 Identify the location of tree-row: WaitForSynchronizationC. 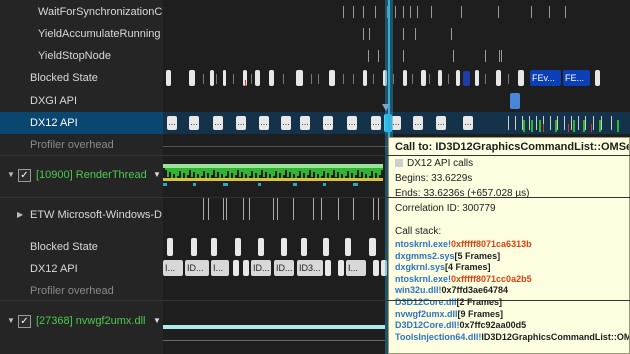
(81, 12).